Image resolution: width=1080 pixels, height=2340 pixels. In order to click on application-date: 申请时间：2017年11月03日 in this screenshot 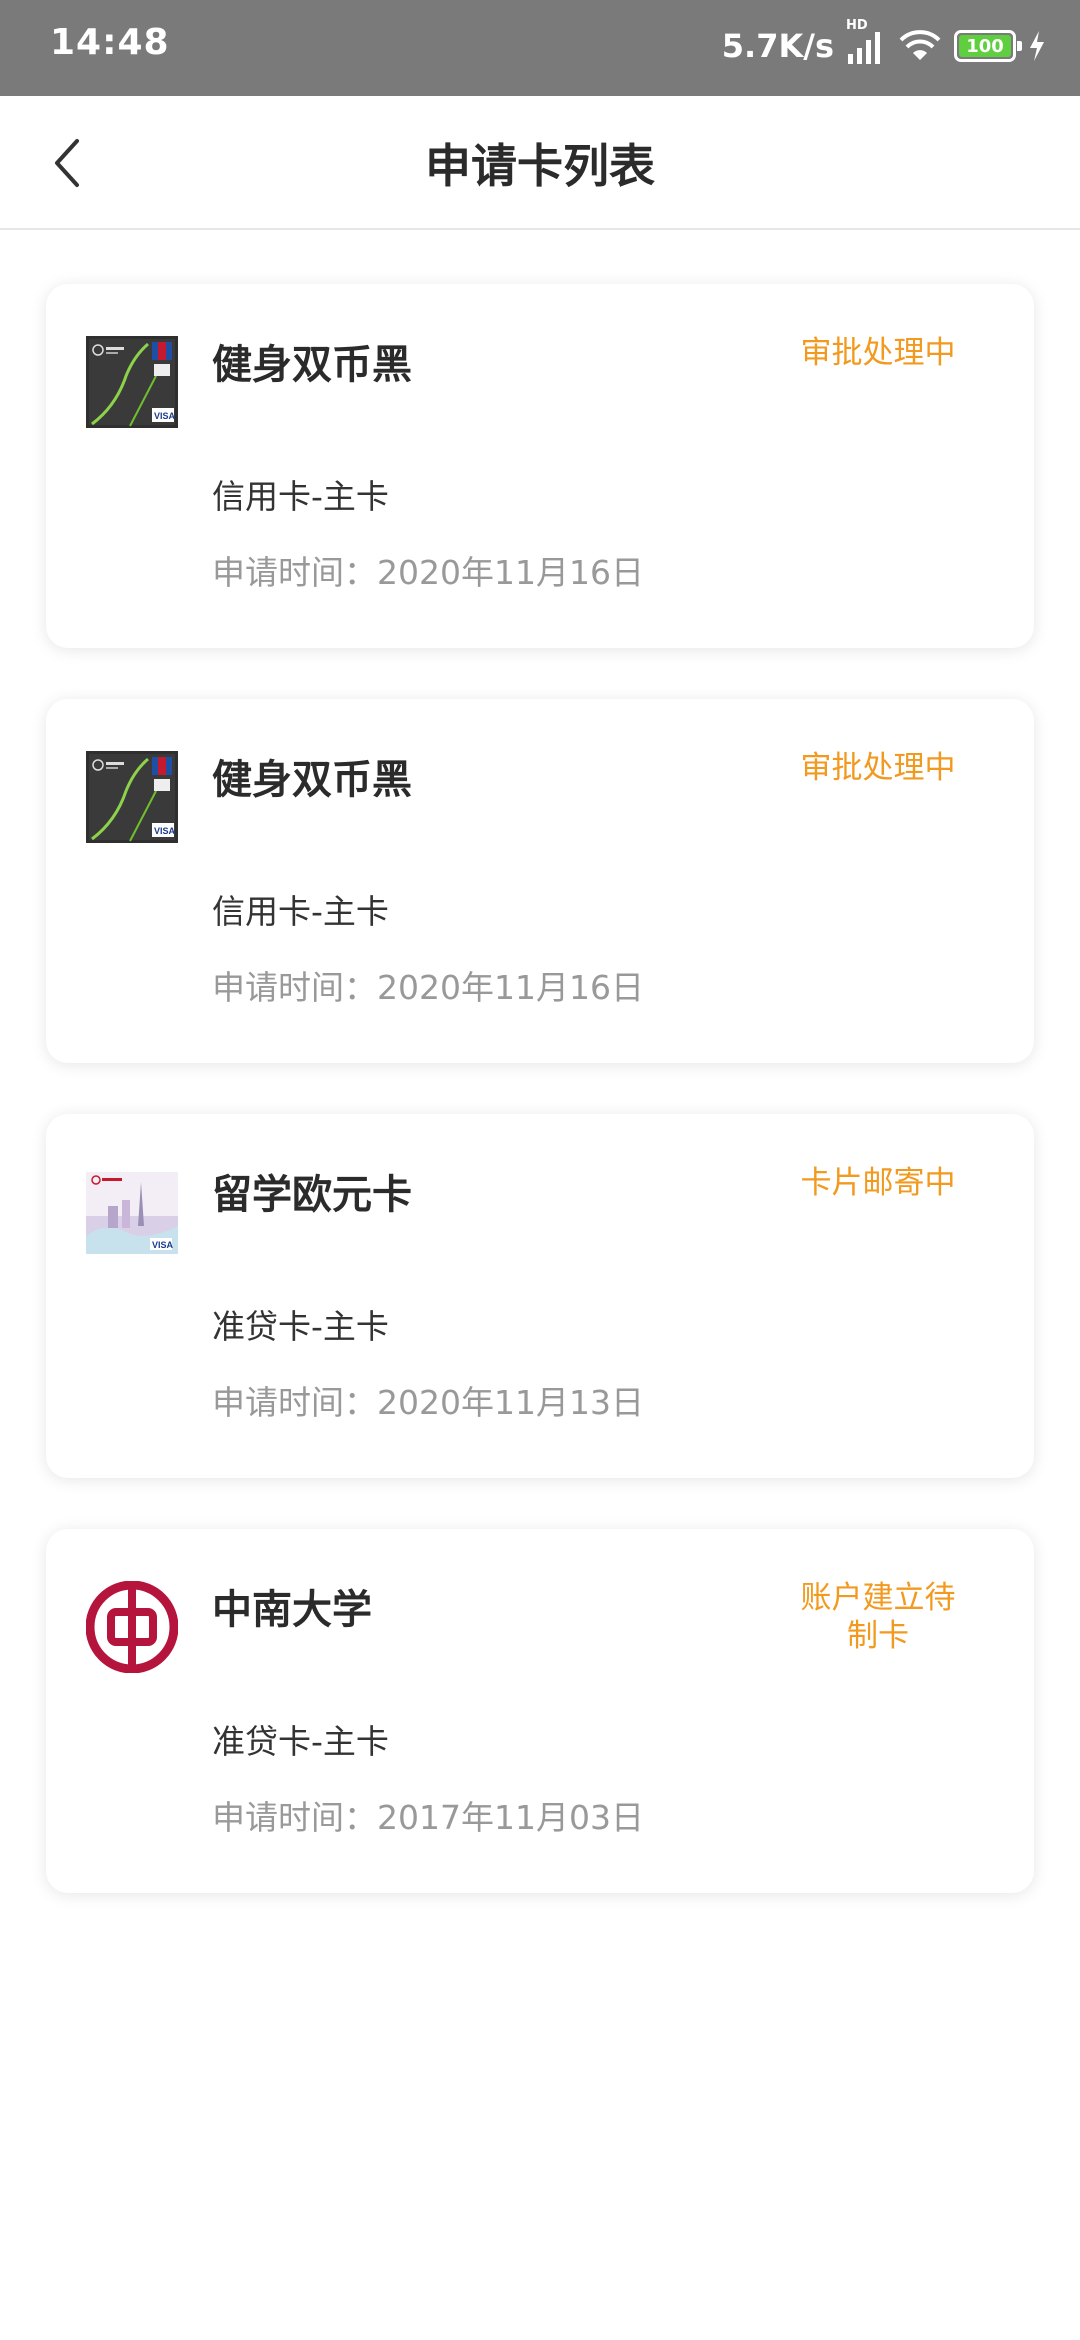, I will do `click(428, 1815)`.